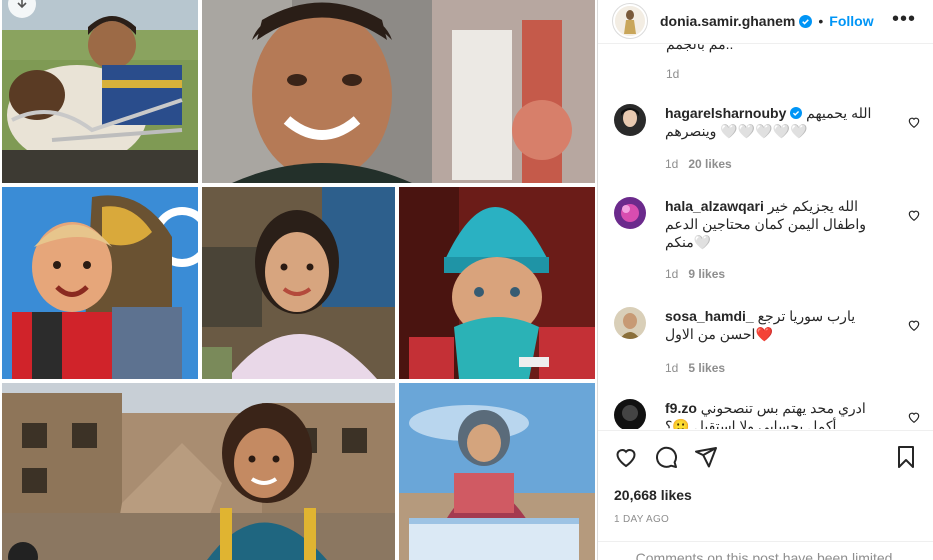  Describe the element at coordinates (709, 164) in the screenshot. I see `comment-likes: 20 likes` at that location.